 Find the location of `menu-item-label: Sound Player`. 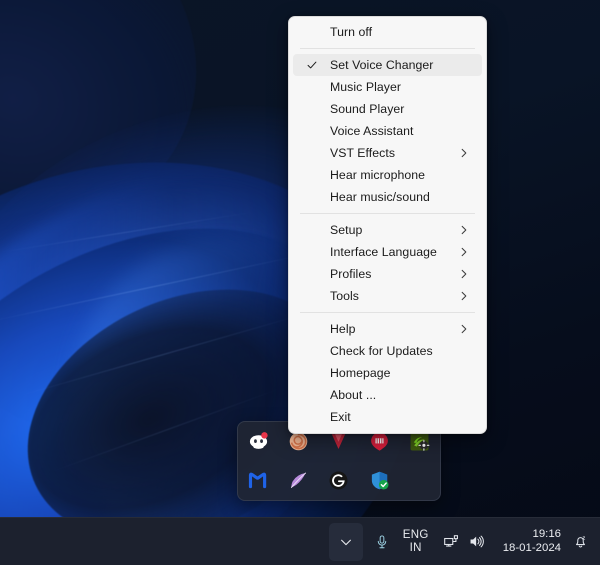

menu-item-label: Sound Player is located at coordinates (367, 109).